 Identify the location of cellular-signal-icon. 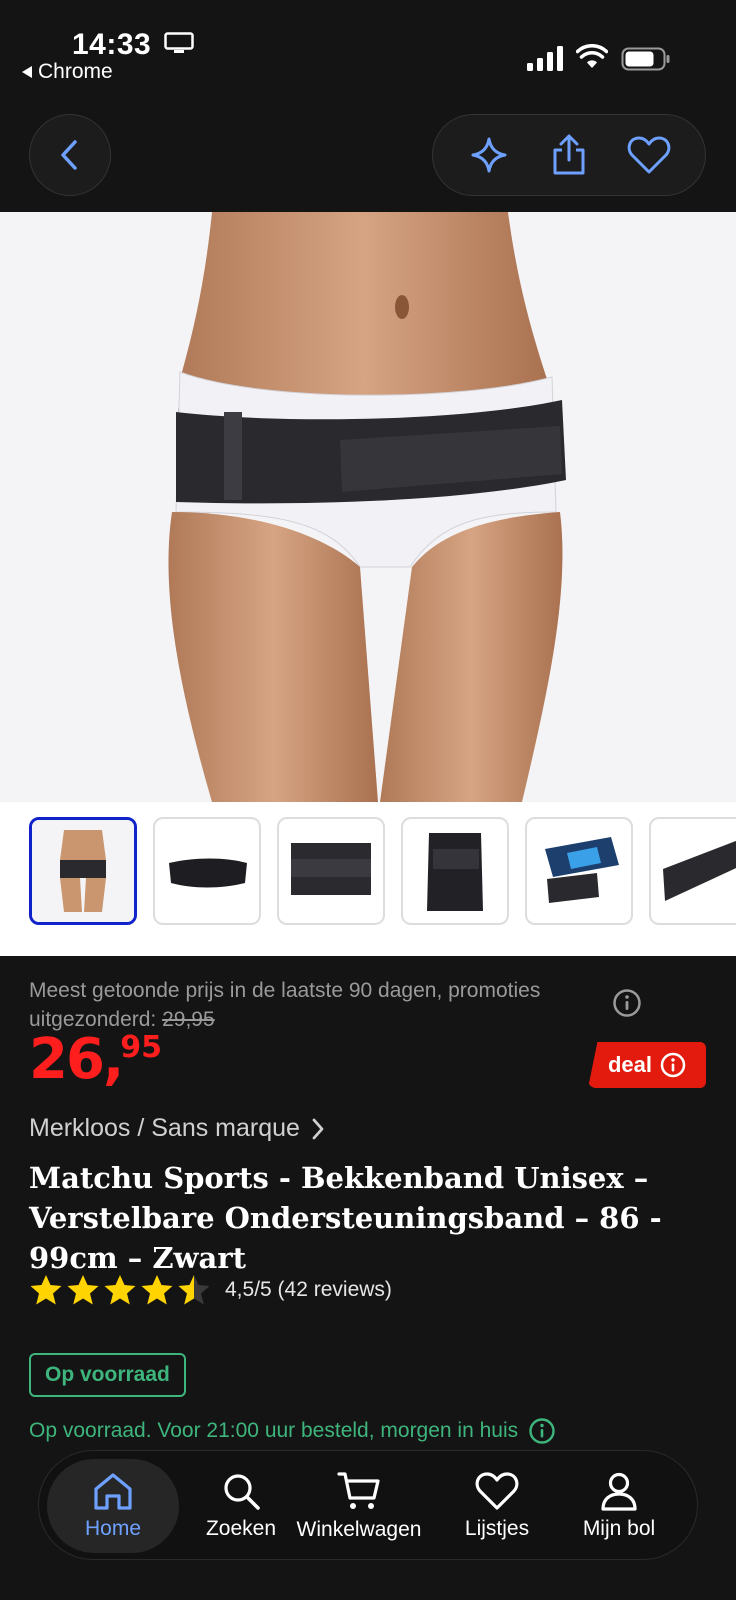
(545, 58).